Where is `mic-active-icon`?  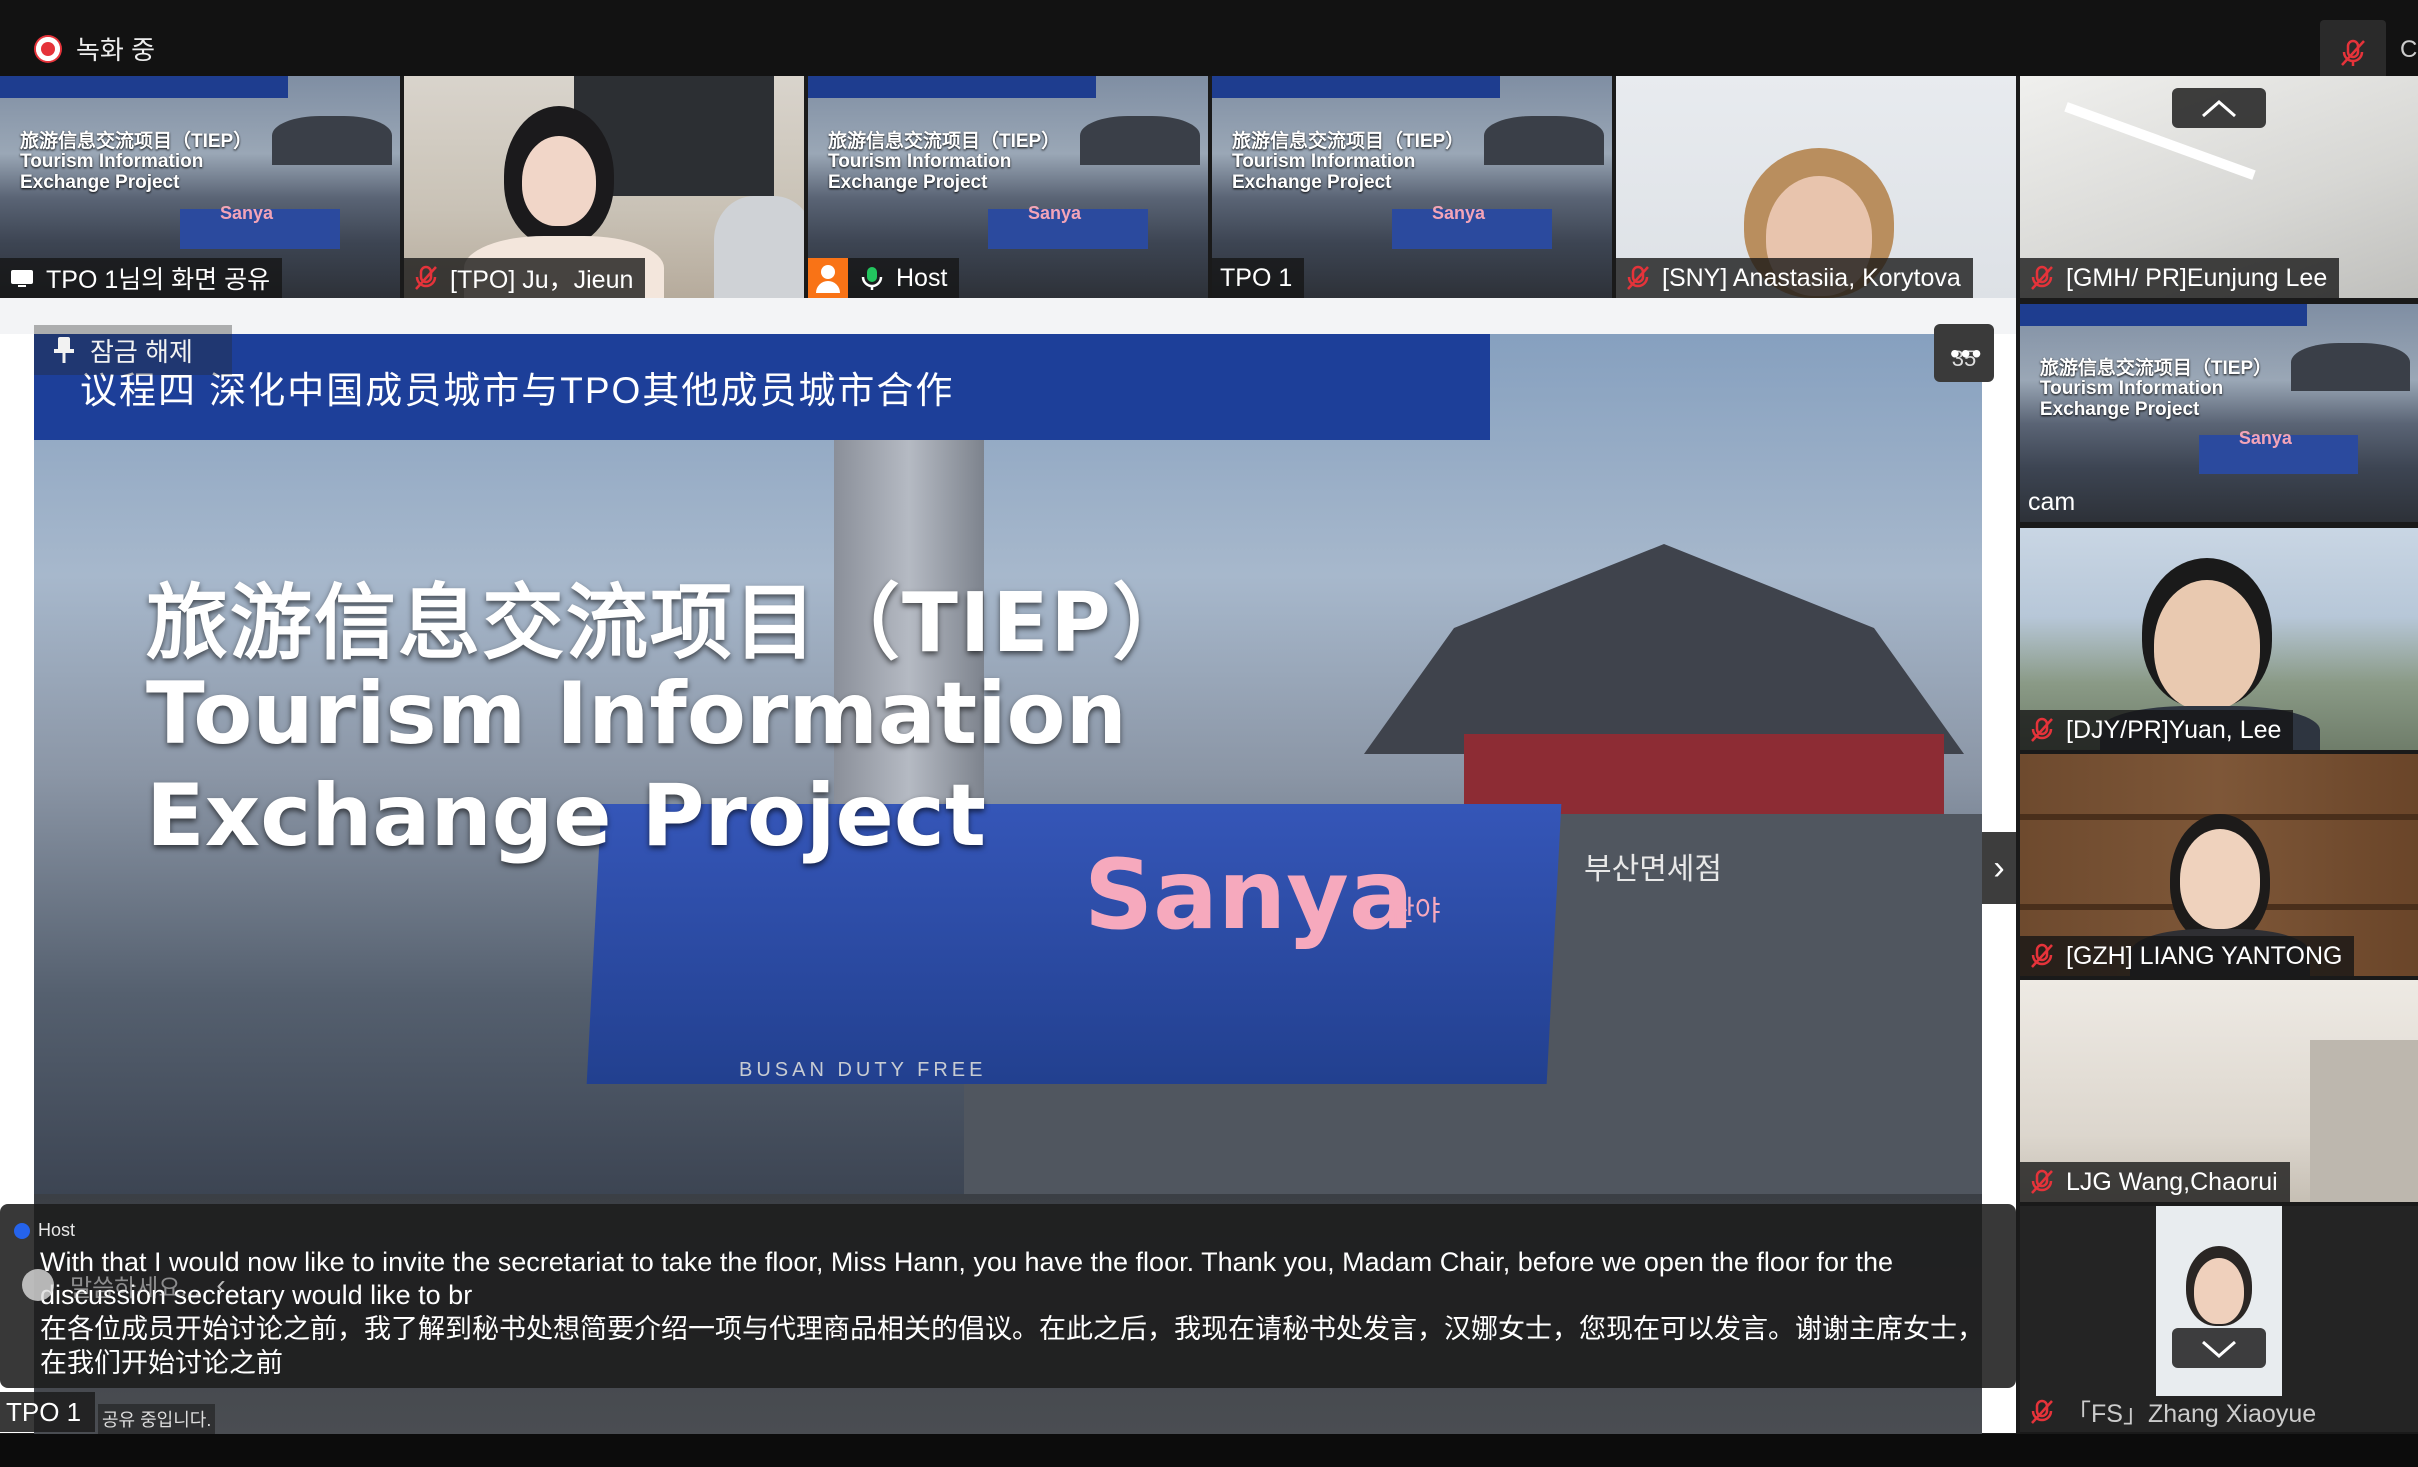 mic-active-icon is located at coordinates (872, 278).